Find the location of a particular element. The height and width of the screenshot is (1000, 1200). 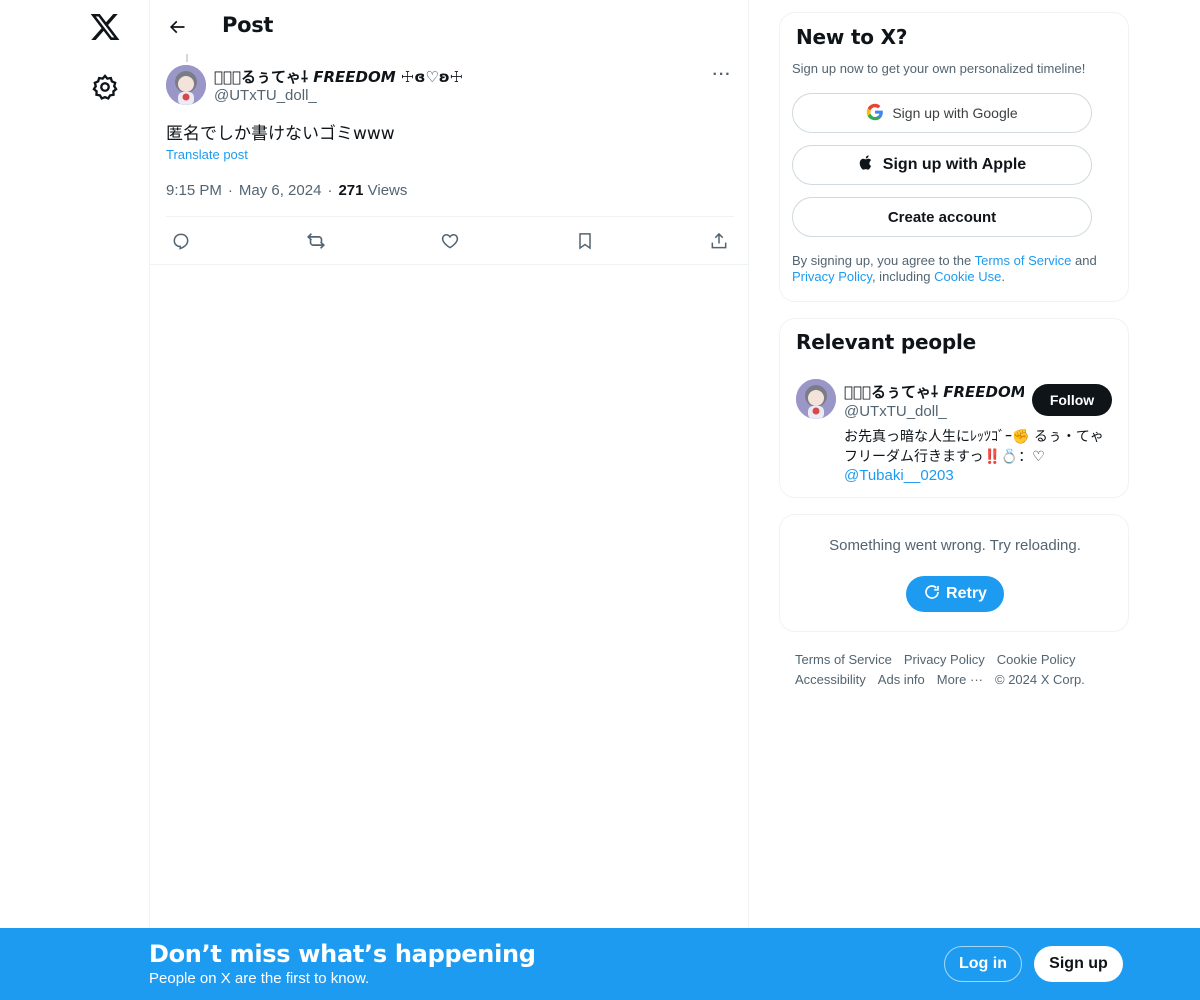

signup-card-title: New to X? is located at coordinates (852, 37).